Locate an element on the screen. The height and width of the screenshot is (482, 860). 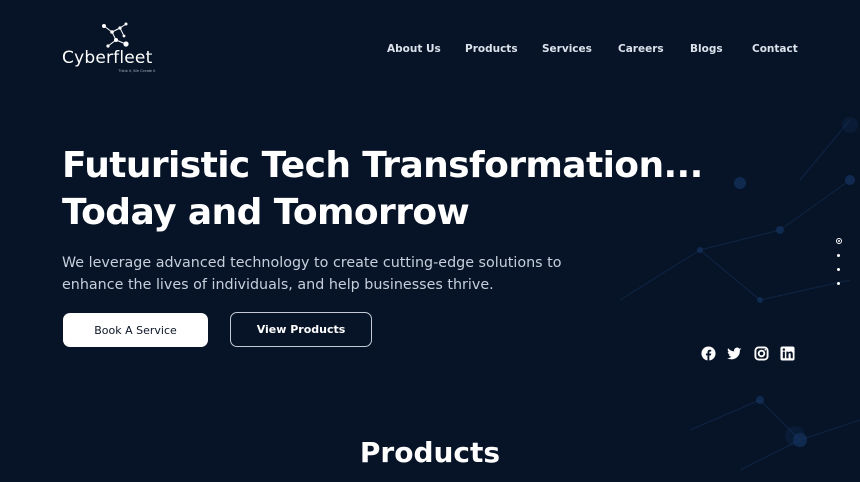
view-products-button: View Products is located at coordinates (301, 329).